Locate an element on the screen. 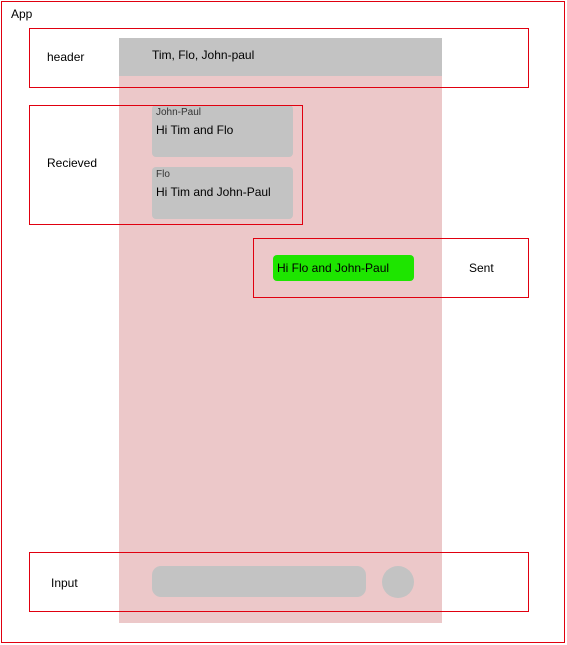  received-region-label: Recieved is located at coordinates (72, 163).